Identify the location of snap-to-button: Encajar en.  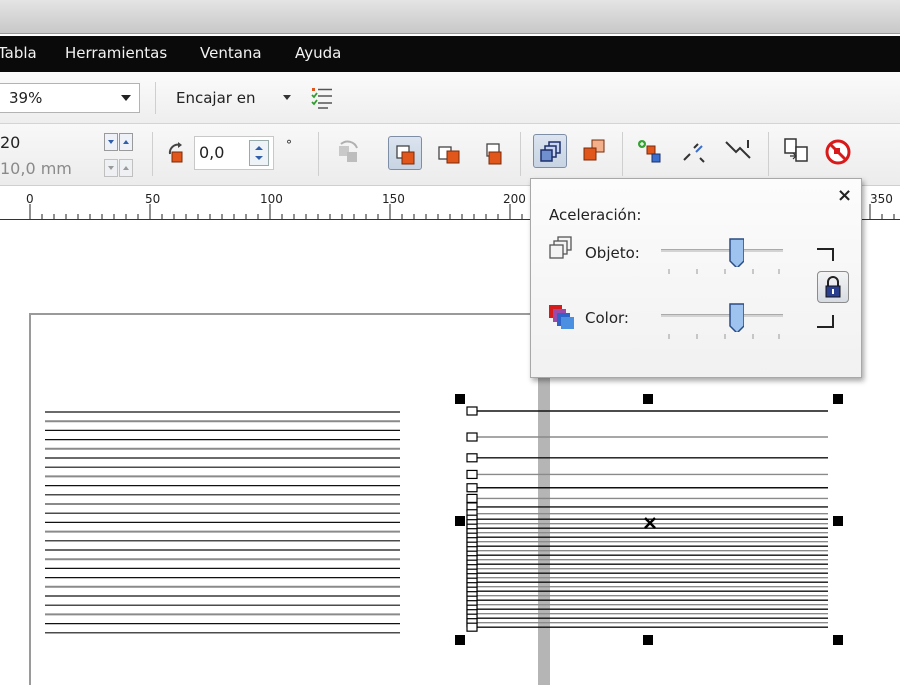
(215, 98).